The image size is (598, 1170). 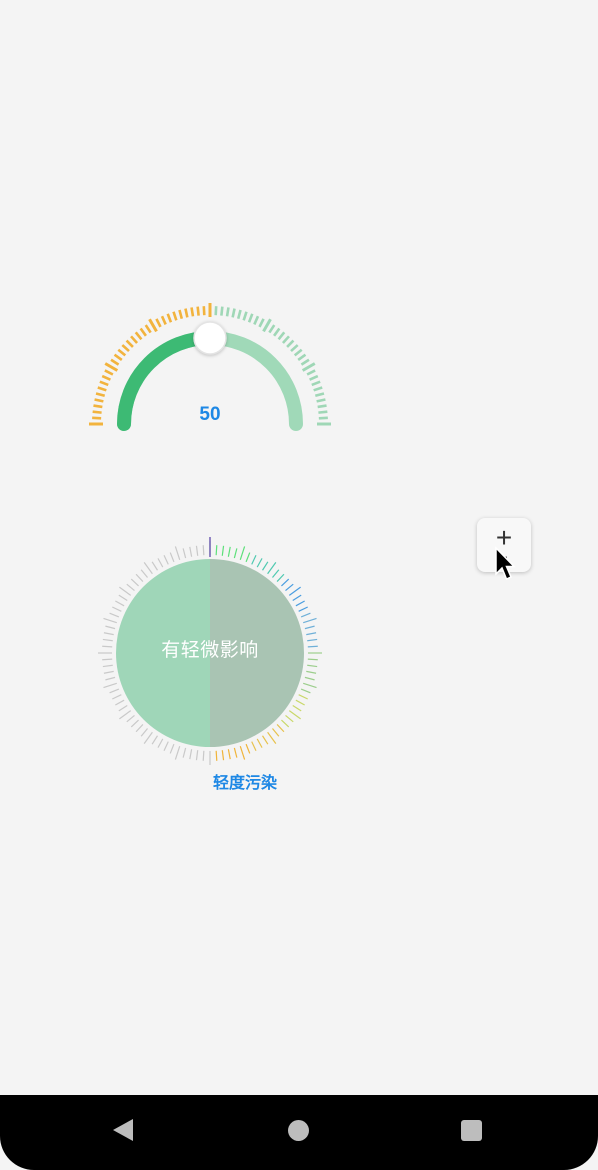 I want to click on back-icon, so click(x=123, y=1130).